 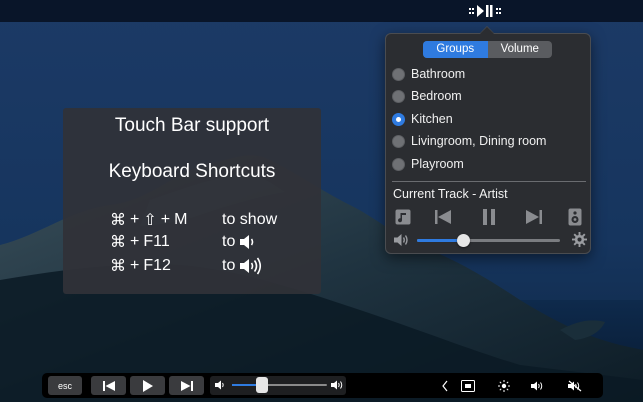 I want to click on group-item-playroom: Playroom, so click(x=428, y=164).